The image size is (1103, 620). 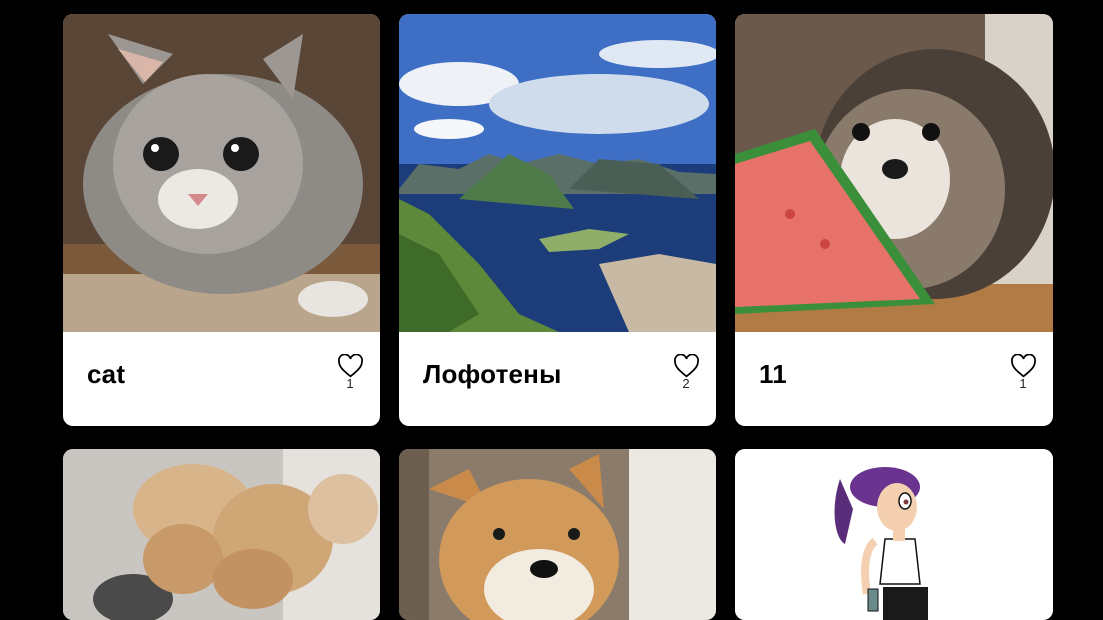 What do you see at coordinates (686, 383) in the screenshot?
I see `like-count: 2` at bounding box center [686, 383].